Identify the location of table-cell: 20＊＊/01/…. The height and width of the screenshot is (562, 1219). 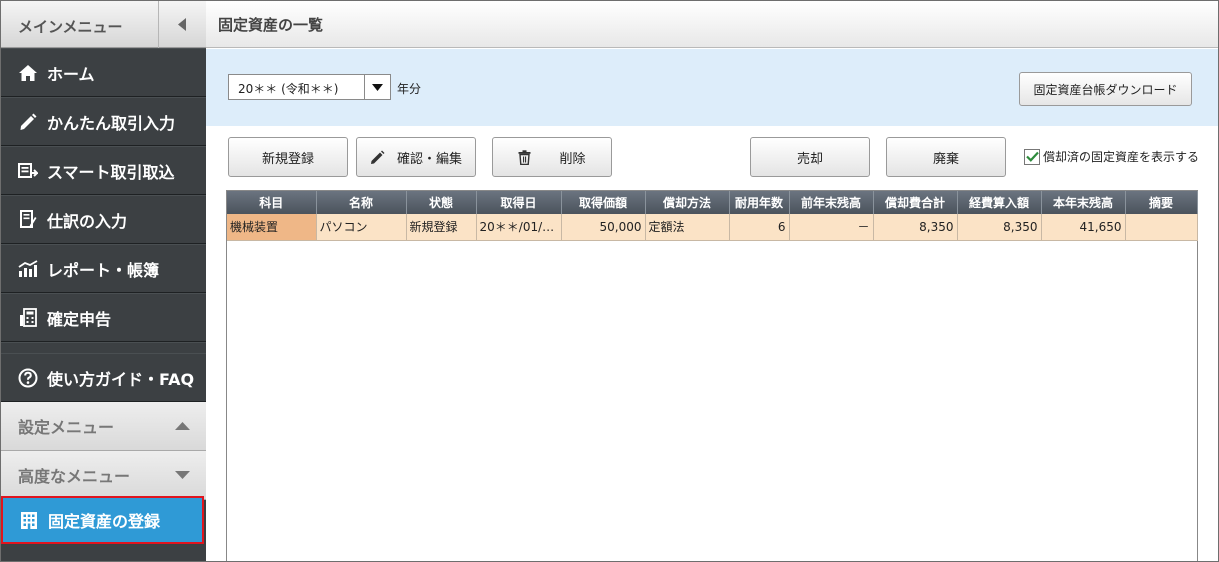
(519, 227).